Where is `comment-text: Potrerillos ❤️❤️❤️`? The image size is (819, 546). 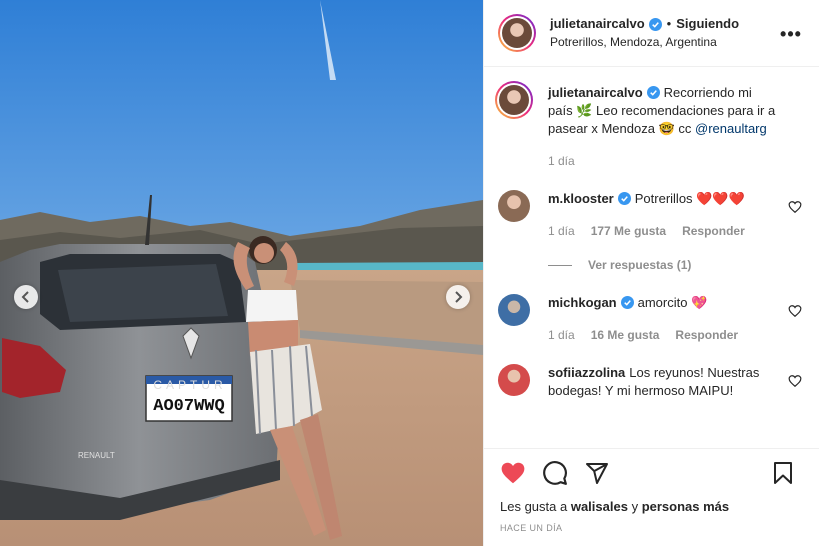
comment-text: Potrerillos ❤️❤️❤️ is located at coordinates (689, 198).